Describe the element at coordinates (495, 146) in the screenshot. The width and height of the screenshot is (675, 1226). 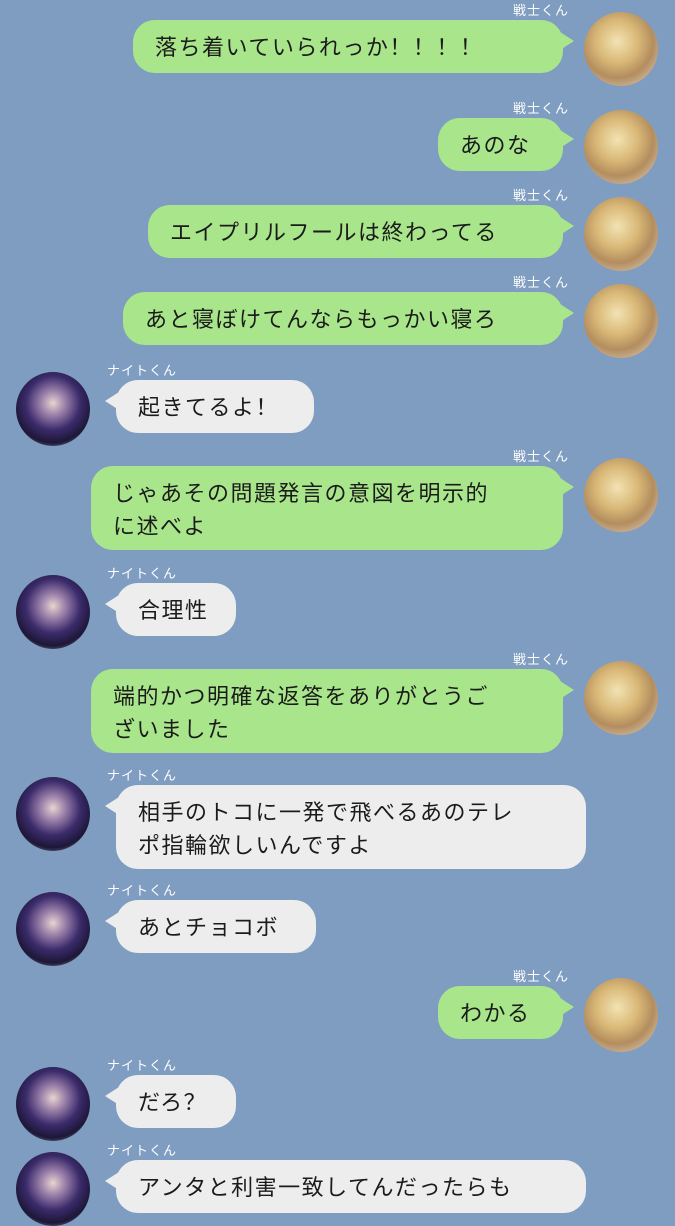
I see `message-text: あのな` at that location.